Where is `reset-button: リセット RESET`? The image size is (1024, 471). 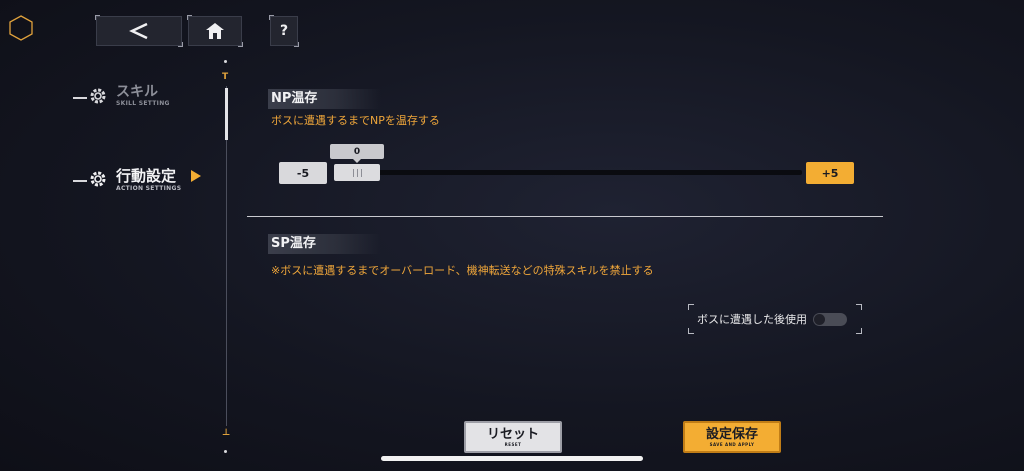
reset-button: リセット RESET is located at coordinates (513, 437).